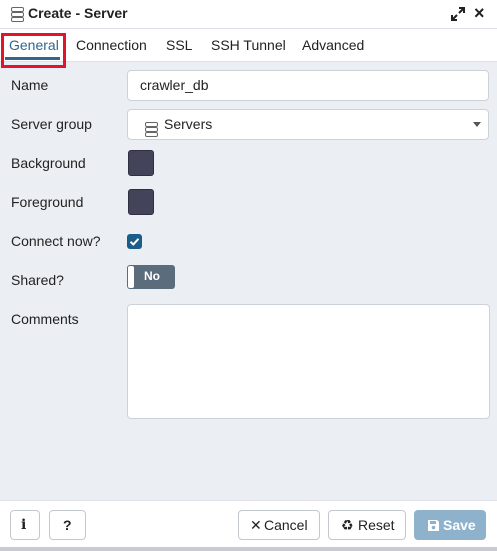 The image size is (497, 551). I want to click on close-icon: ×, so click(479, 13).